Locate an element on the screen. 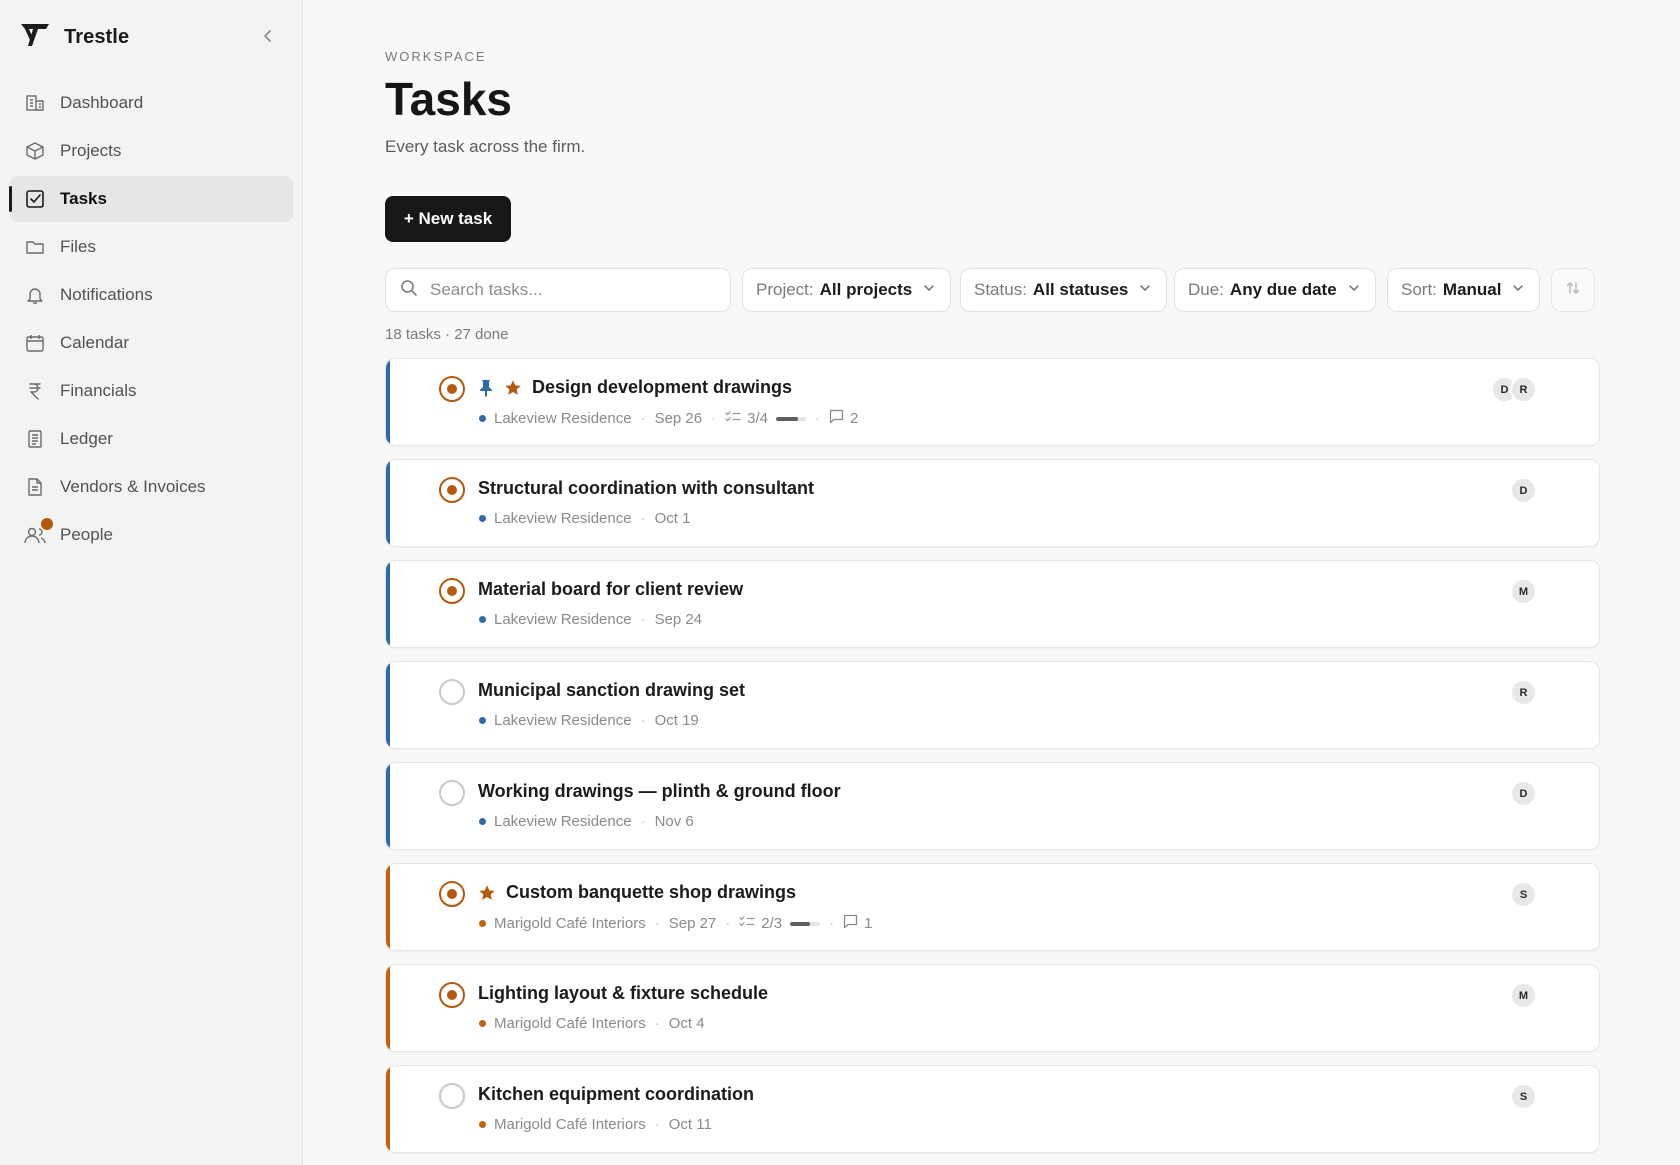  due-filter-select: Due: Any due date is located at coordinates (1275, 290).